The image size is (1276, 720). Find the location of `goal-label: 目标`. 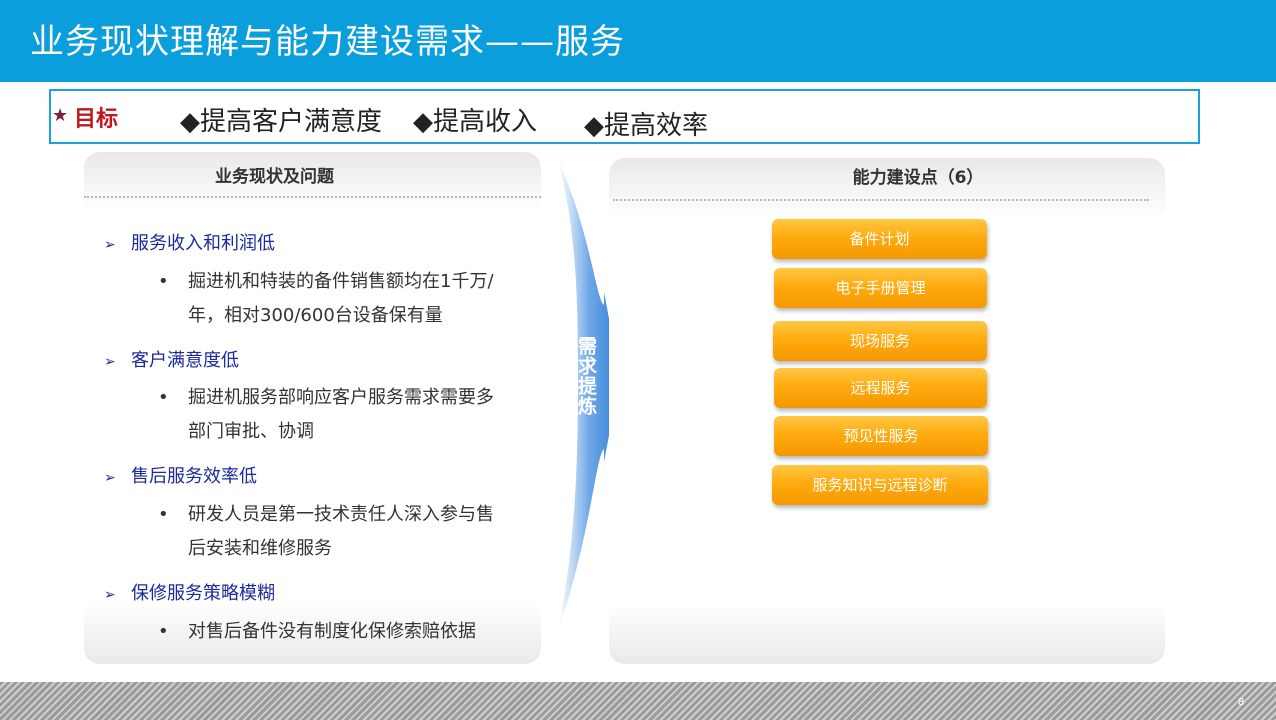

goal-label: 目标 is located at coordinates (96, 119).